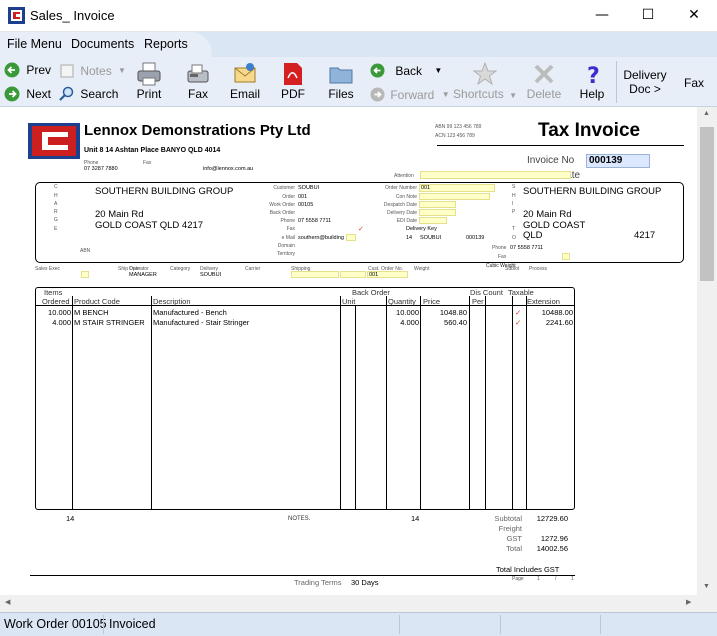 This screenshot has width=717, height=636. What do you see at coordinates (510, 528) in the screenshot?
I see `freight-label: Freight` at bounding box center [510, 528].